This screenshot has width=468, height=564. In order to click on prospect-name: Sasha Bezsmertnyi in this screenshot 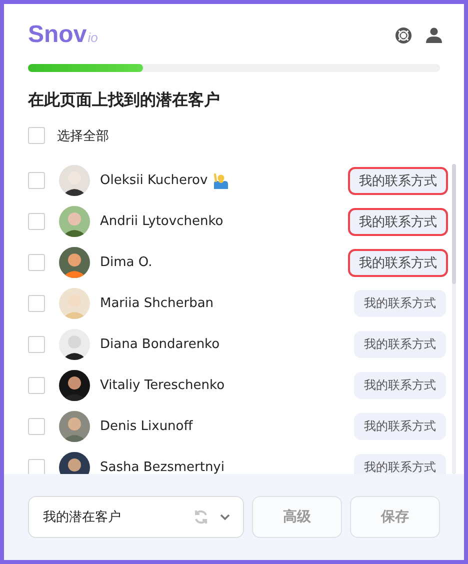, I will do `click(162, 467)`.